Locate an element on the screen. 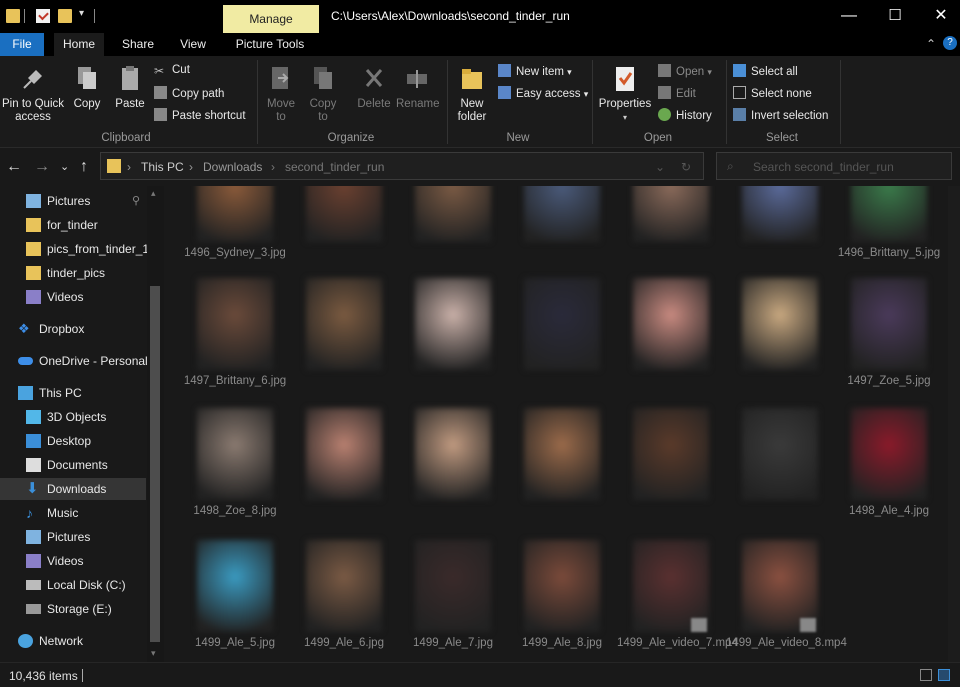 The image size is (960, 687). sidebar-item-downloads: ⬇ Downloads is located at coordinates (73, 489).